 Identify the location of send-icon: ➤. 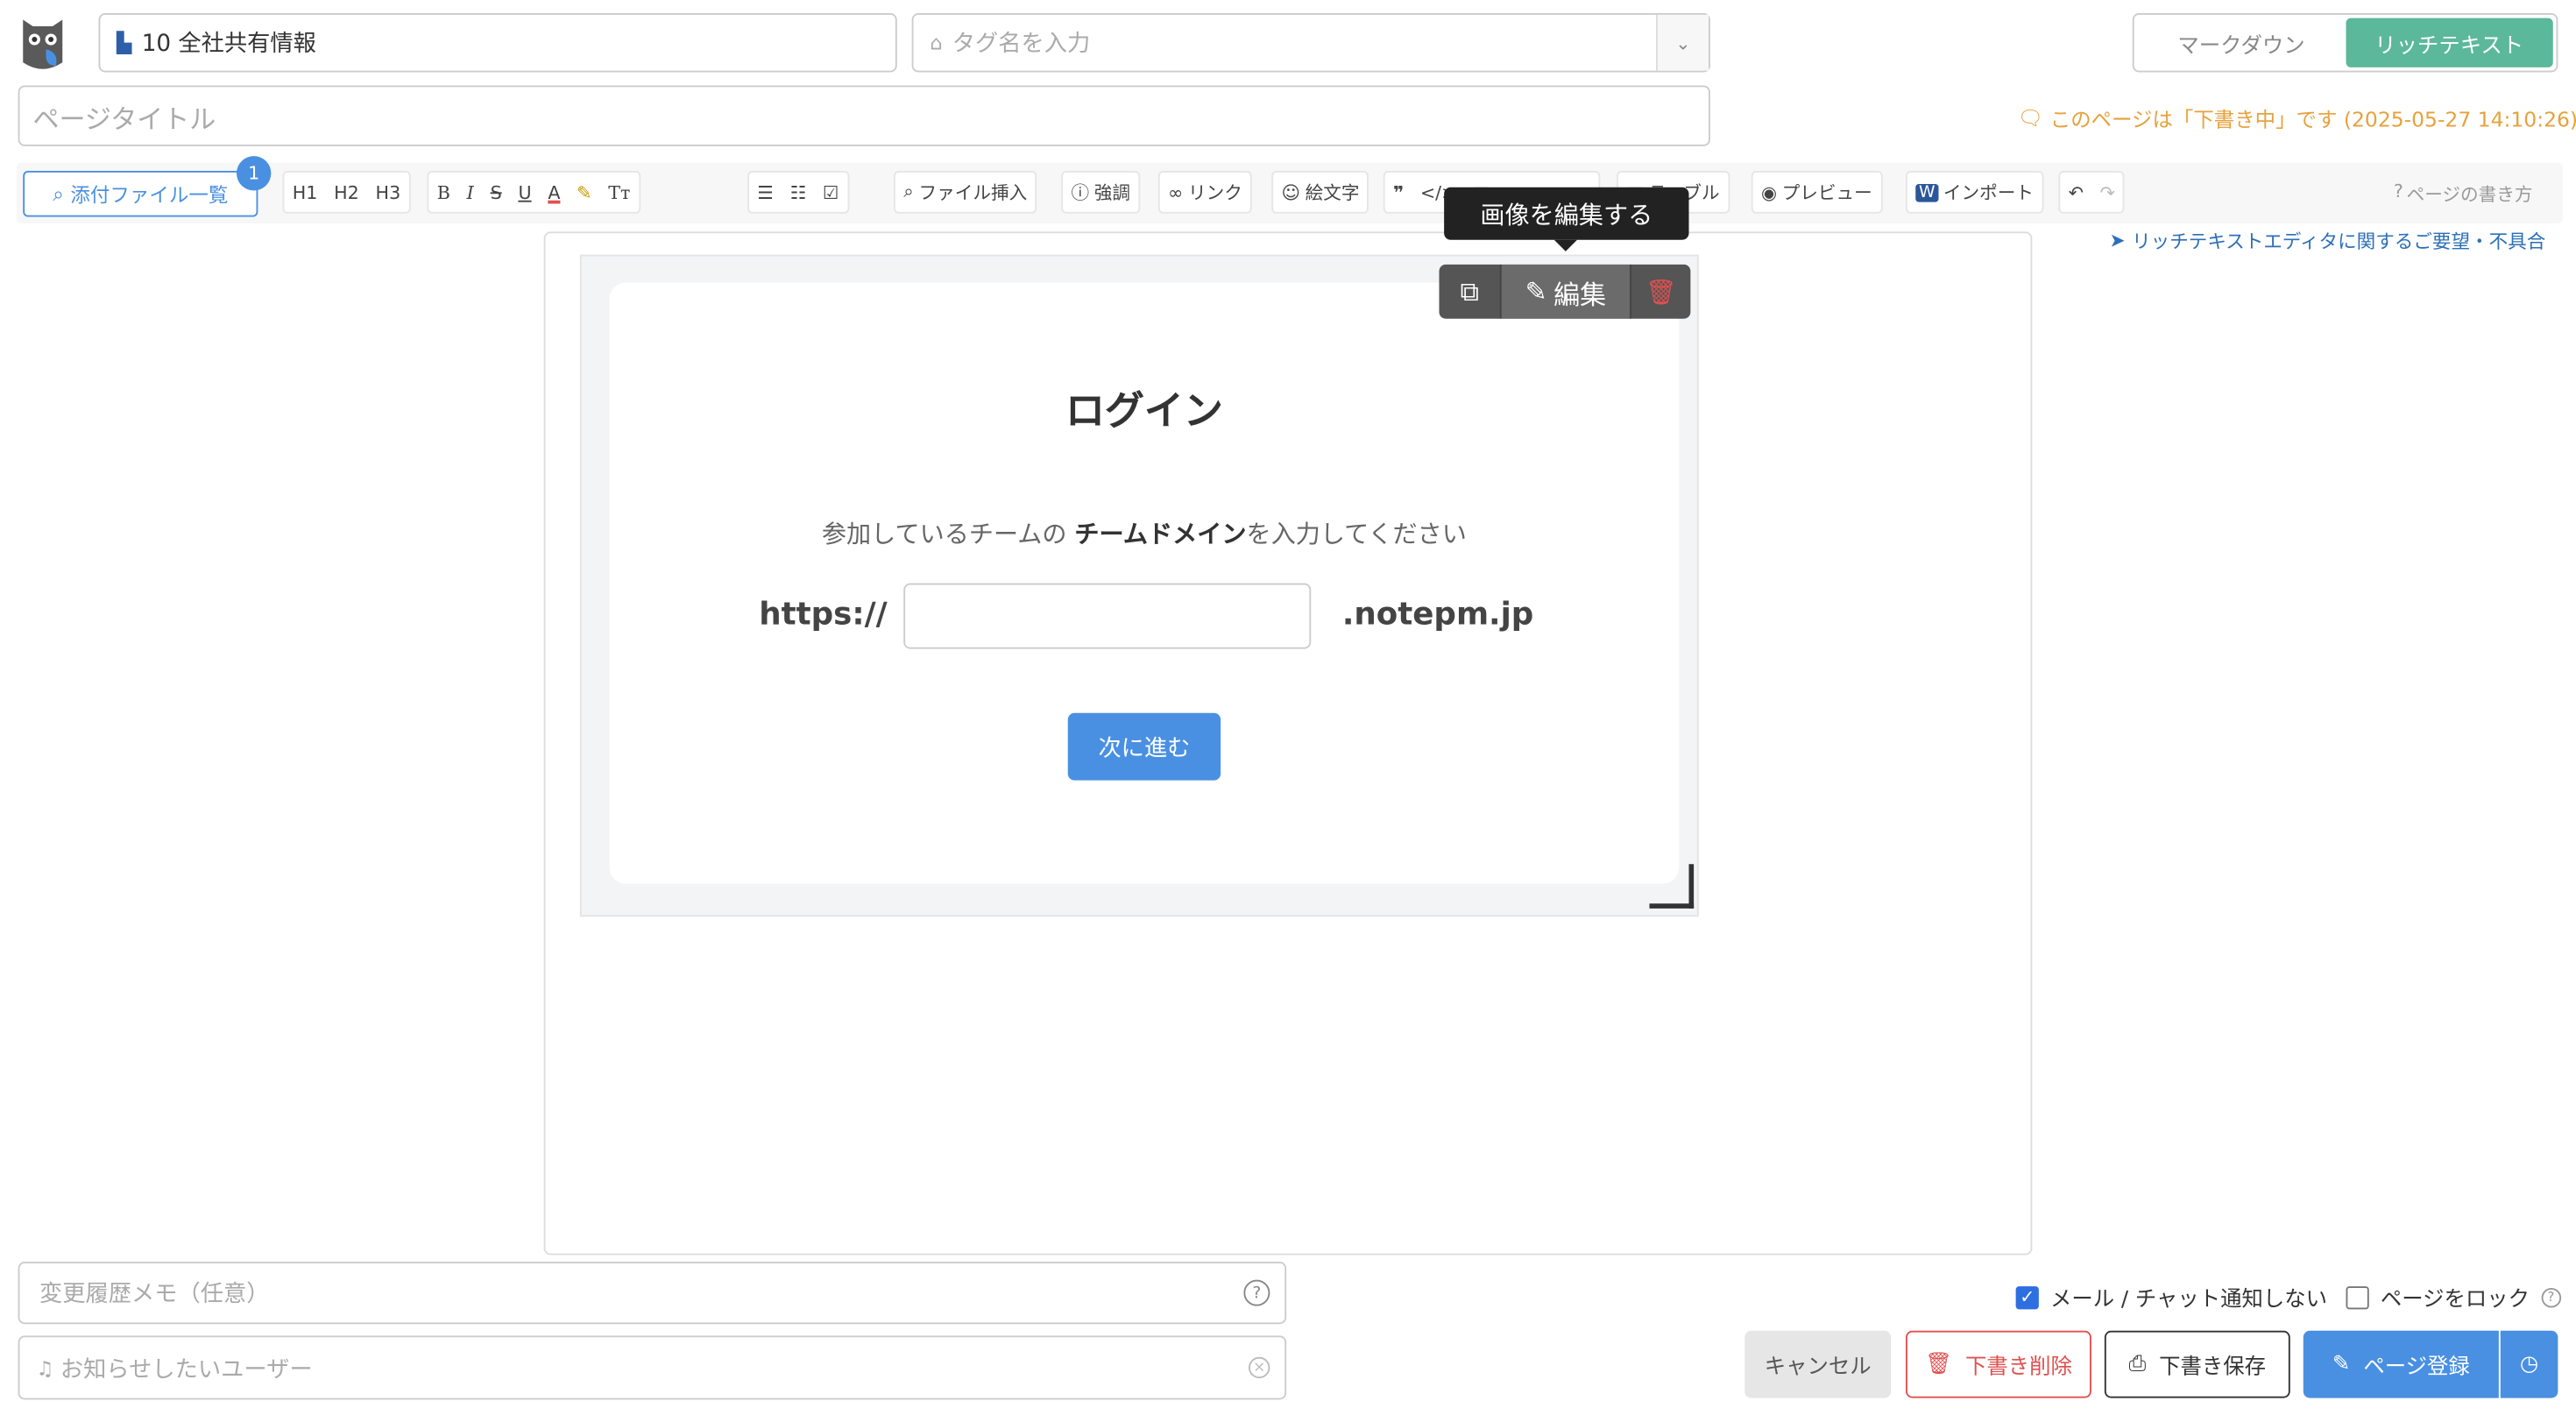
(2117, 240).